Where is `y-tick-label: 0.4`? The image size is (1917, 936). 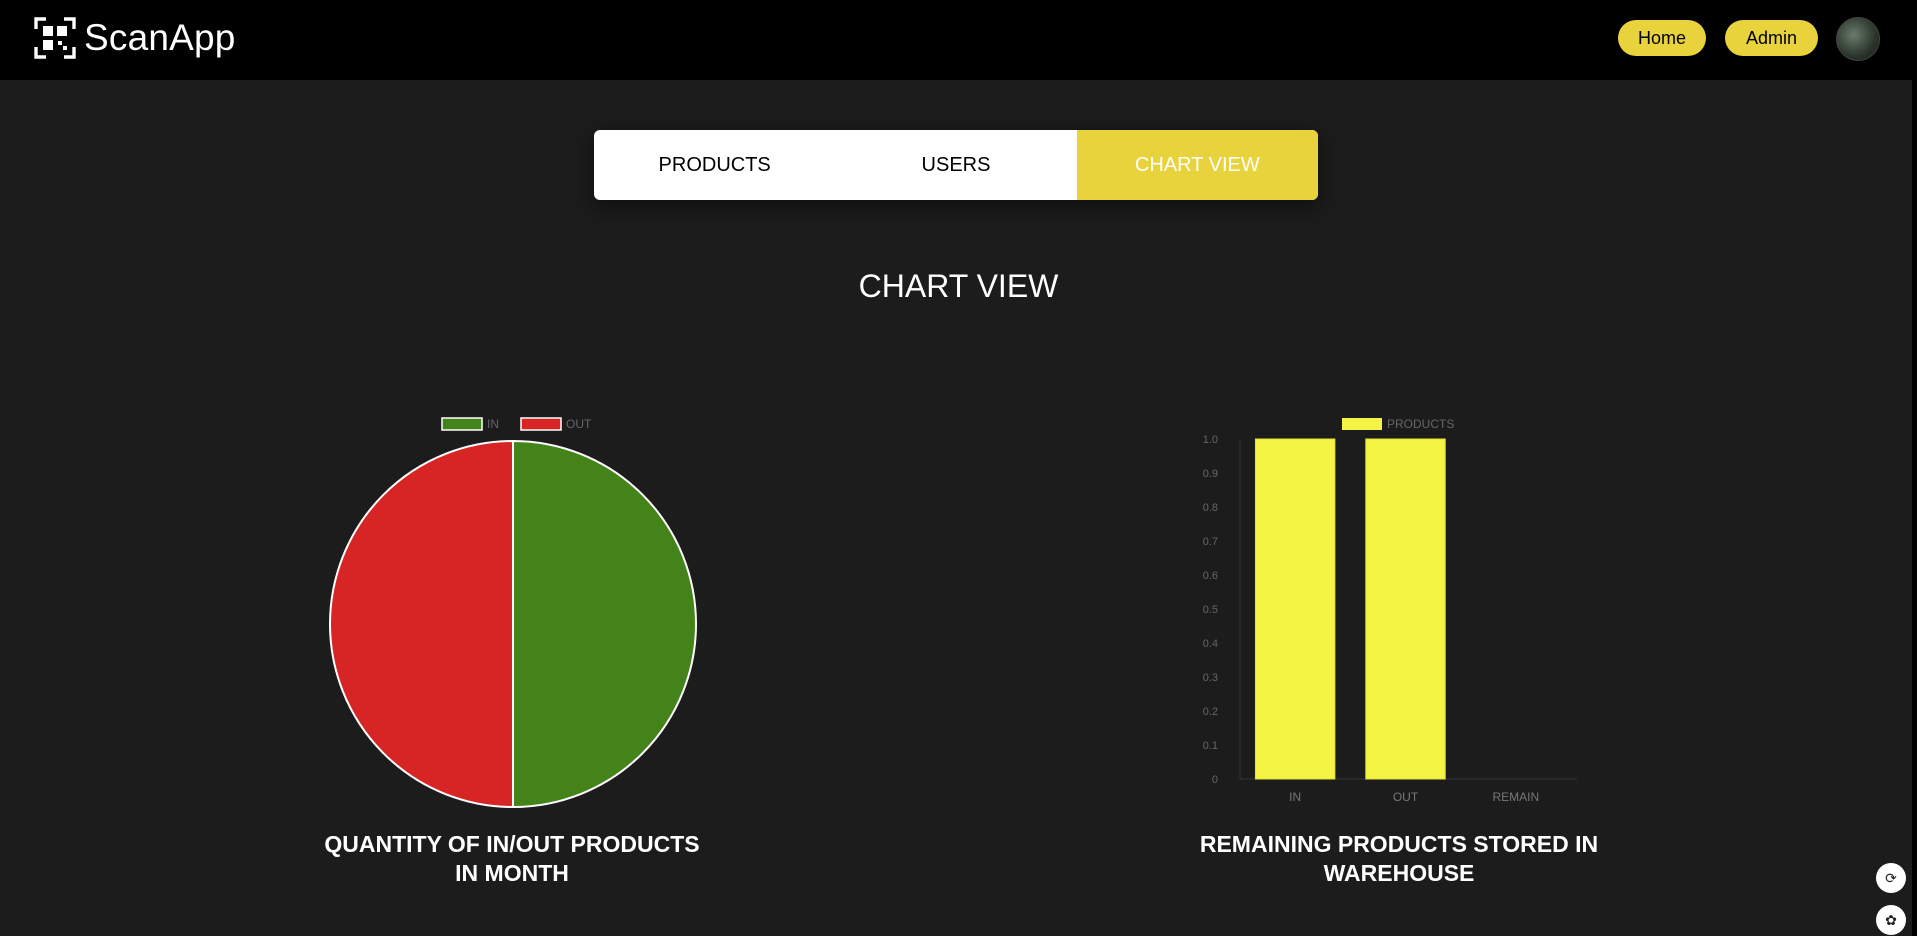
y-tick-label: 0.4 is located at coordinates (1210, 644).